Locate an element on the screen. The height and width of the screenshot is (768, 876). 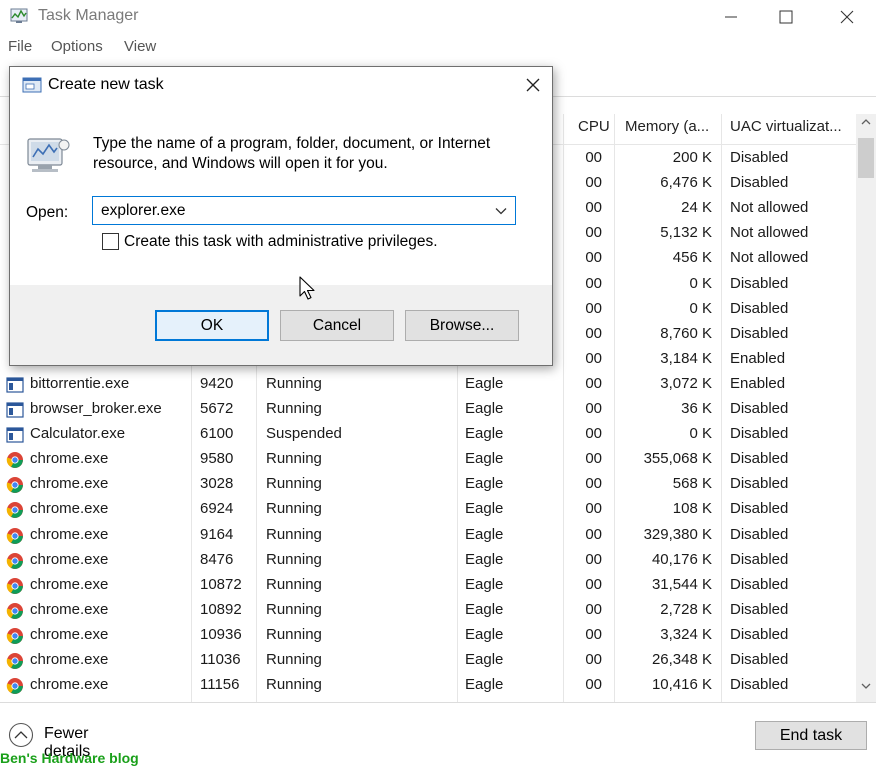
vertical-scrollbar is located at coordinates (866, 408).